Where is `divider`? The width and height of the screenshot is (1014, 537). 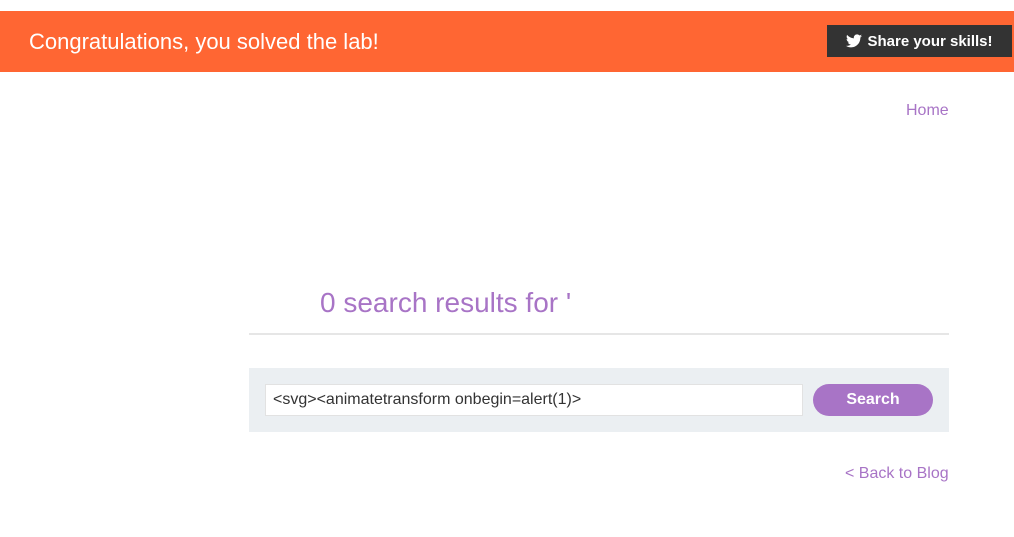
divider is located at coordinates (599, 334).